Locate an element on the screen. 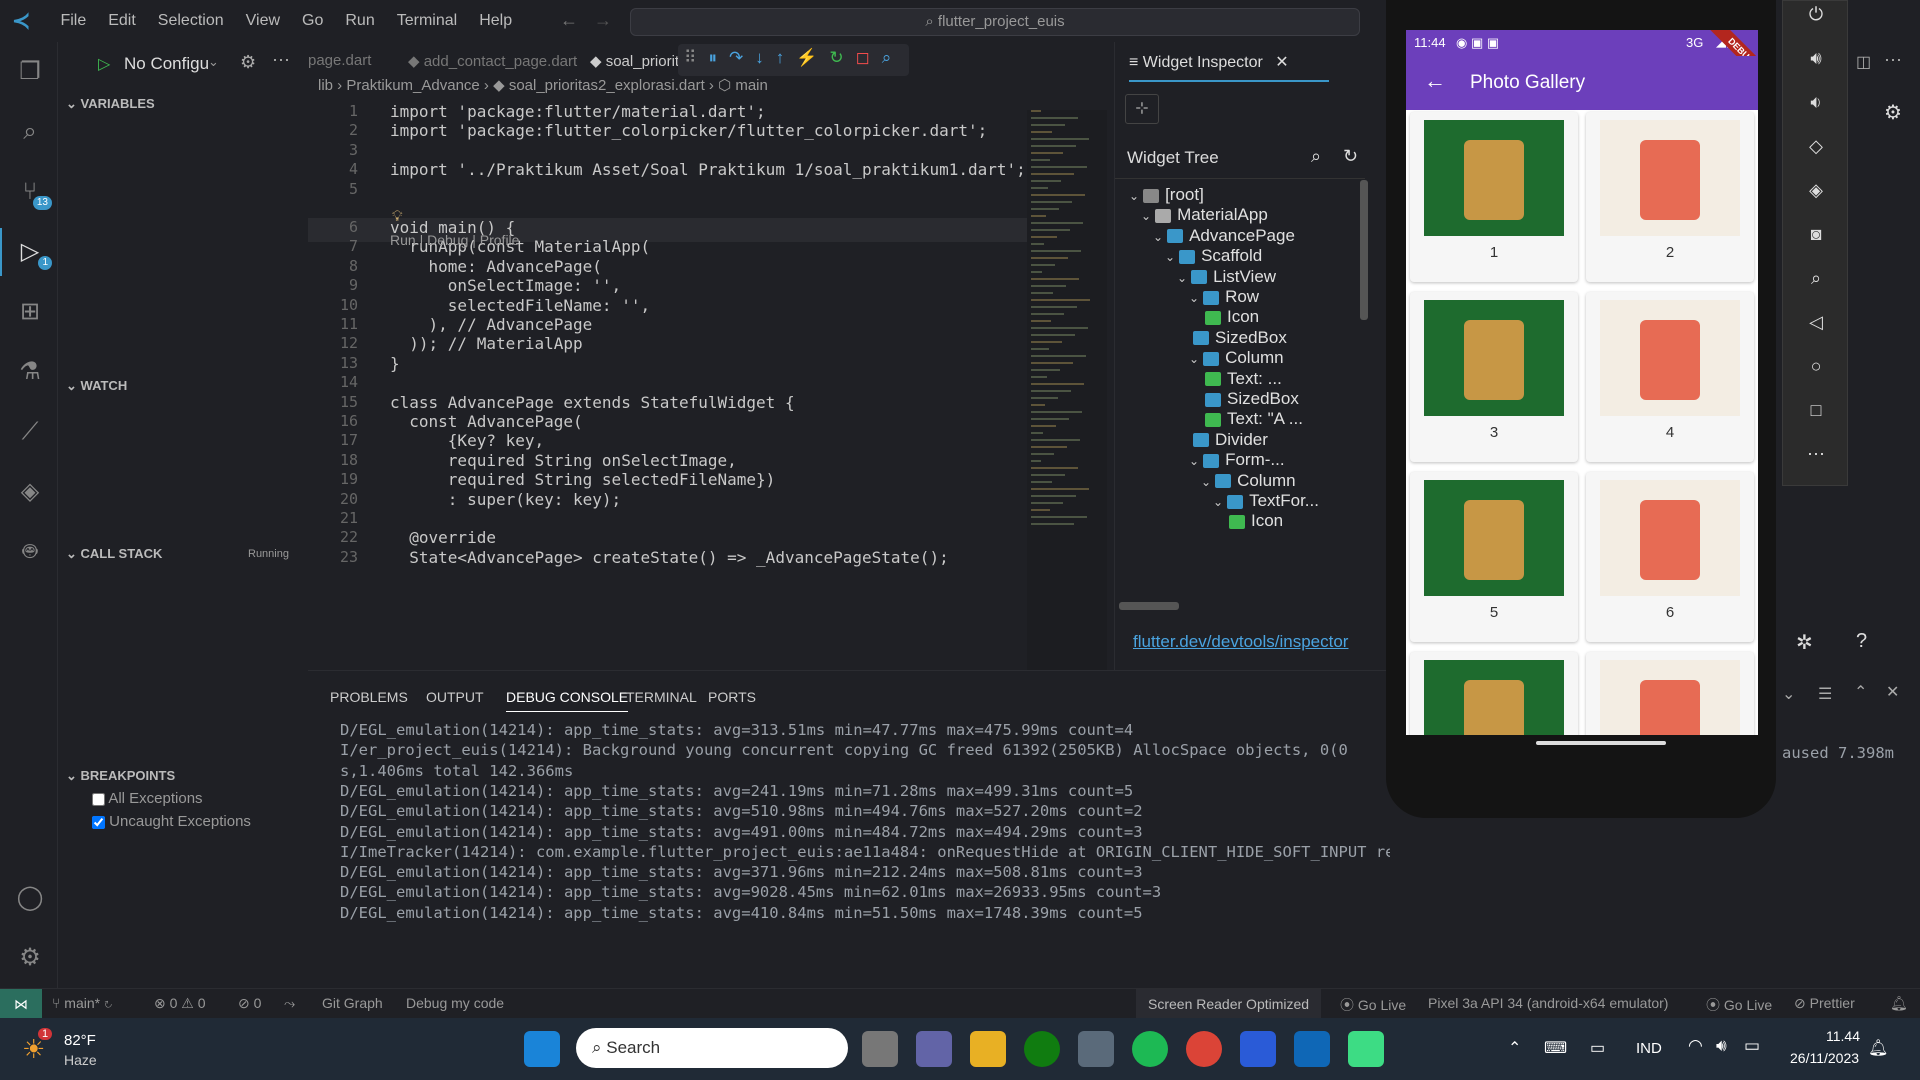 This screenshot has width=1920, height=1080. menu-view: View is located at coordinates (263, 21).